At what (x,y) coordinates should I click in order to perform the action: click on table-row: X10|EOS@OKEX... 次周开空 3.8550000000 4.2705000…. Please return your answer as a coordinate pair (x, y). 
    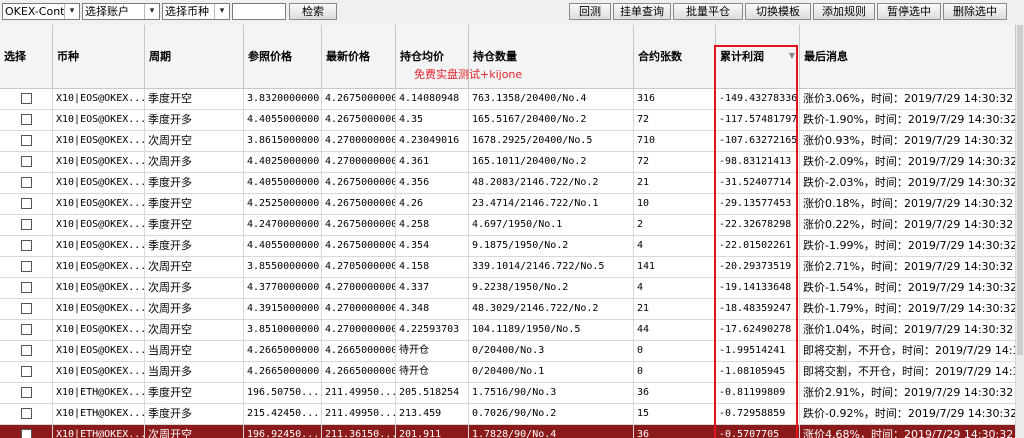
    Looking at the image, I should click on (508, 267).